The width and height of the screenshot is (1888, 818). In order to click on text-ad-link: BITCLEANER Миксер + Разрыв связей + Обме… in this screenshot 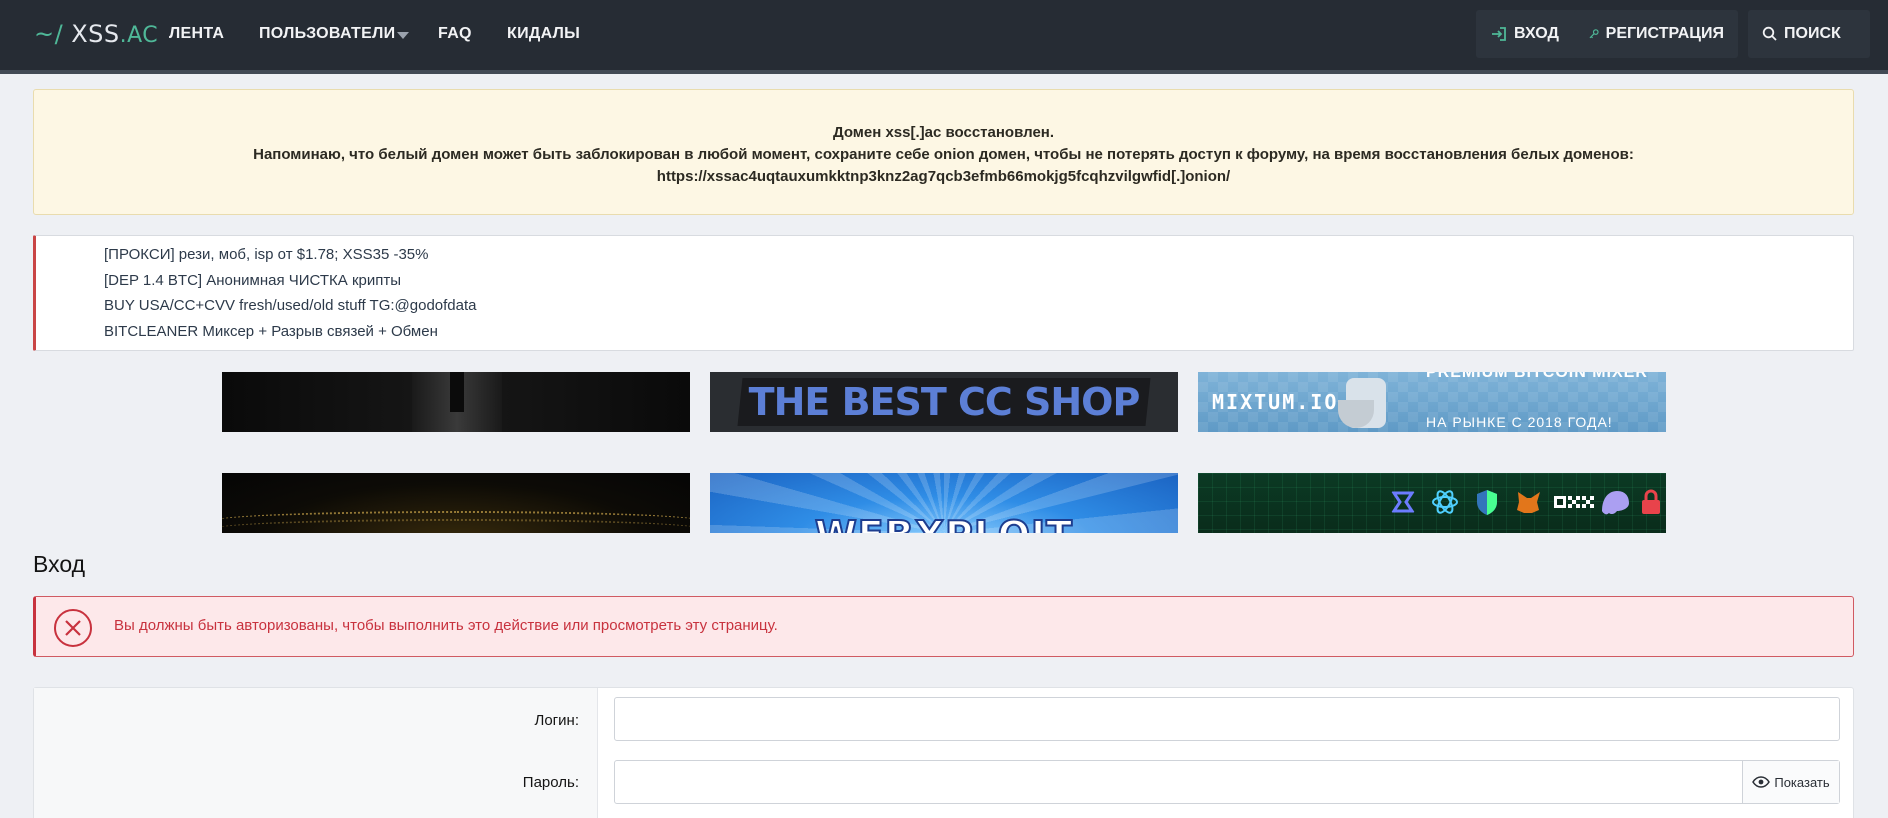, I will do `click(271, 331)`.